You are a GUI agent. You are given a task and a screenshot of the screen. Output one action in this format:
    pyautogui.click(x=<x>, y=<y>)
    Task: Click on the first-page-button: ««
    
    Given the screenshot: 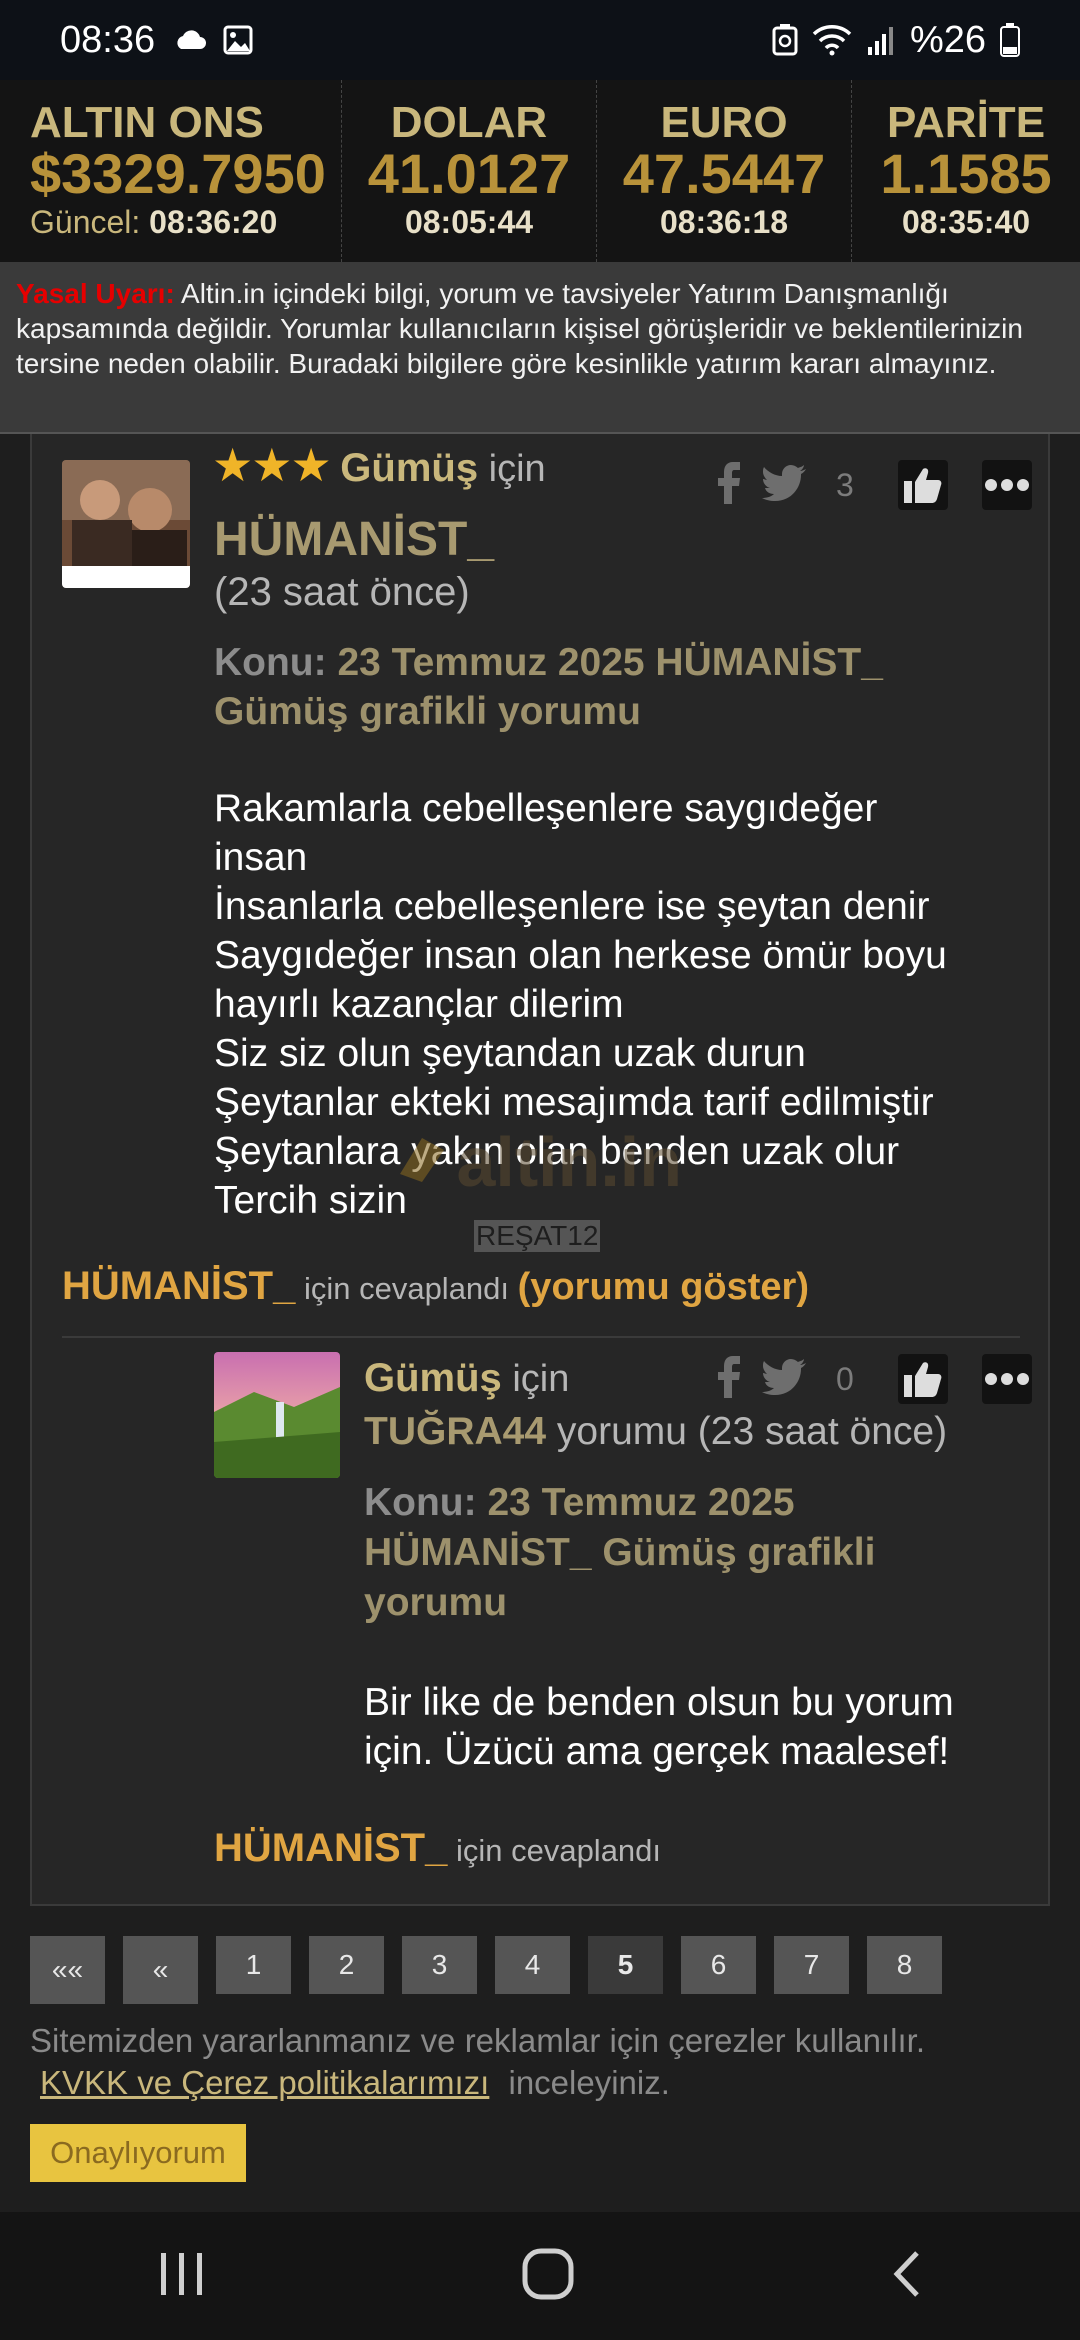 What is the action you would take?
    pyautogui.click(x=67, y=1970)
    